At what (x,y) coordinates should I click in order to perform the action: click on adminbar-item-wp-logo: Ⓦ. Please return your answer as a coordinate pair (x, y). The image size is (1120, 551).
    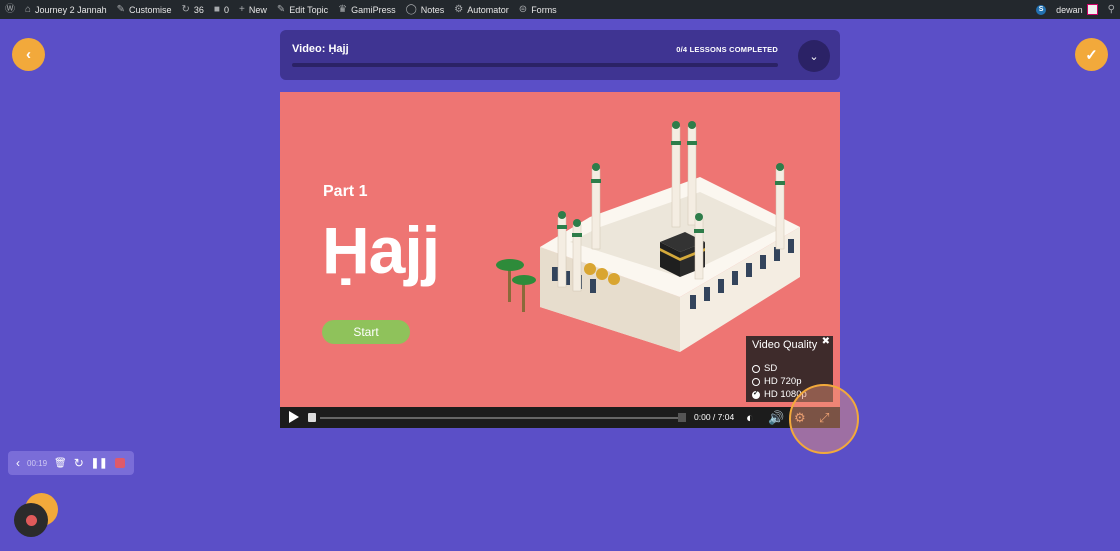
    Looking at the image, I should click on (10, 9).